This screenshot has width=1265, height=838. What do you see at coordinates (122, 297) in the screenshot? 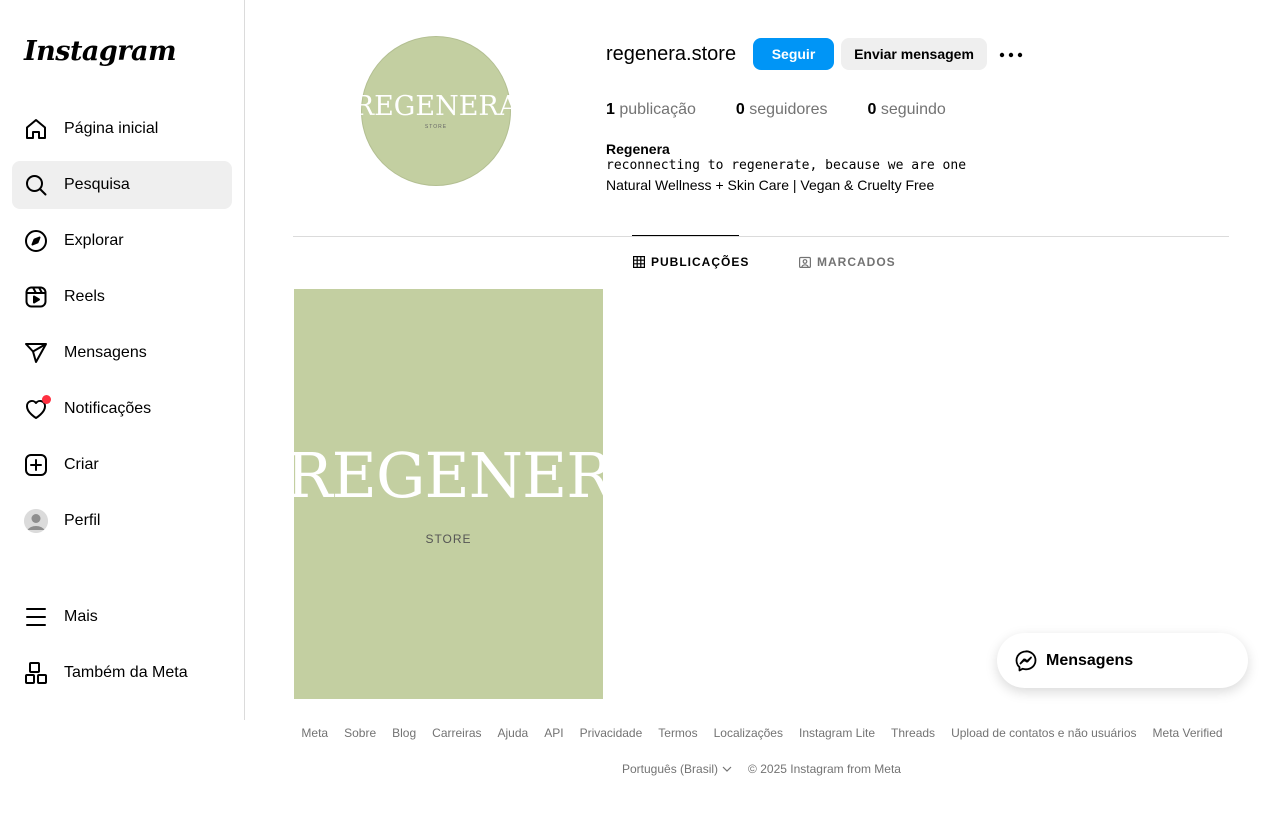
I see `sidebar-item-reels: Reels` at bounding box center [122, 297].